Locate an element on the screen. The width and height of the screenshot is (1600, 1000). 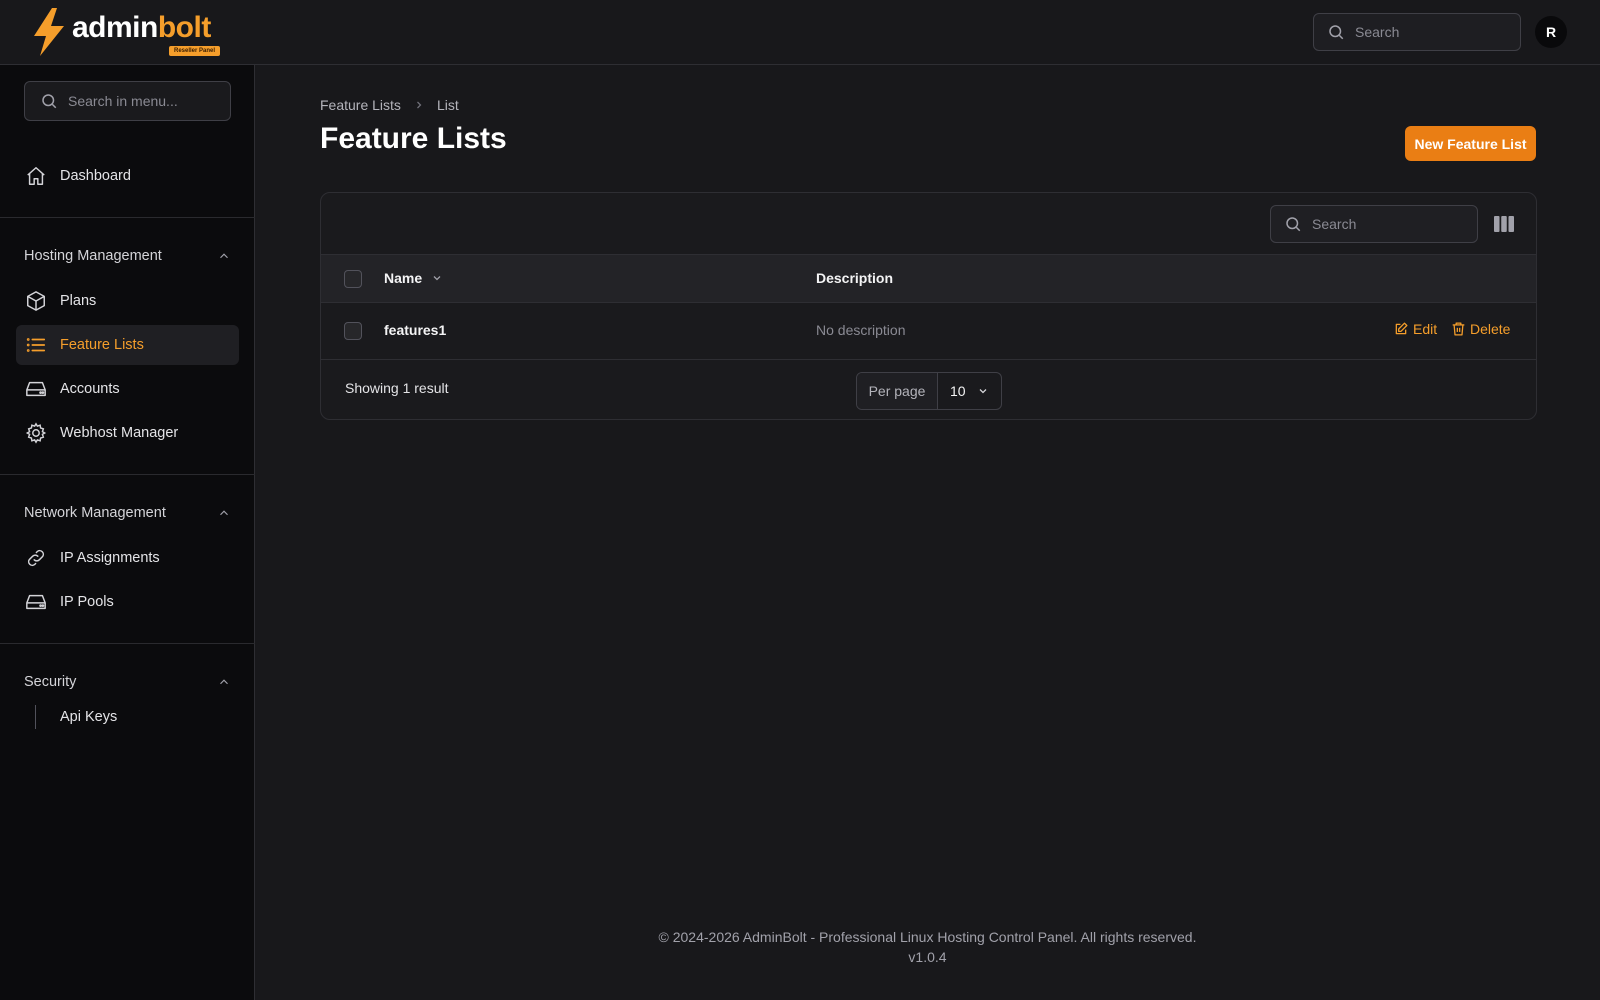
select-all-checkbox is located at coordinates (353, 279).